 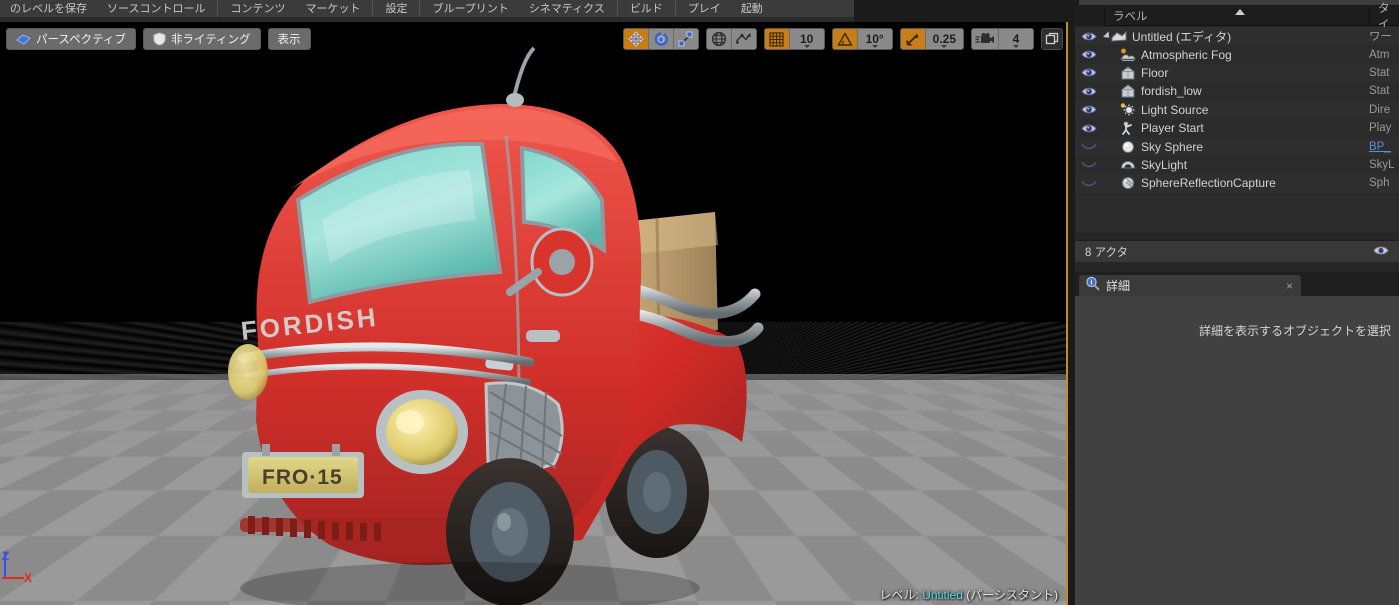 I want to click on mesh-icon, so click(x=1128, y=91).